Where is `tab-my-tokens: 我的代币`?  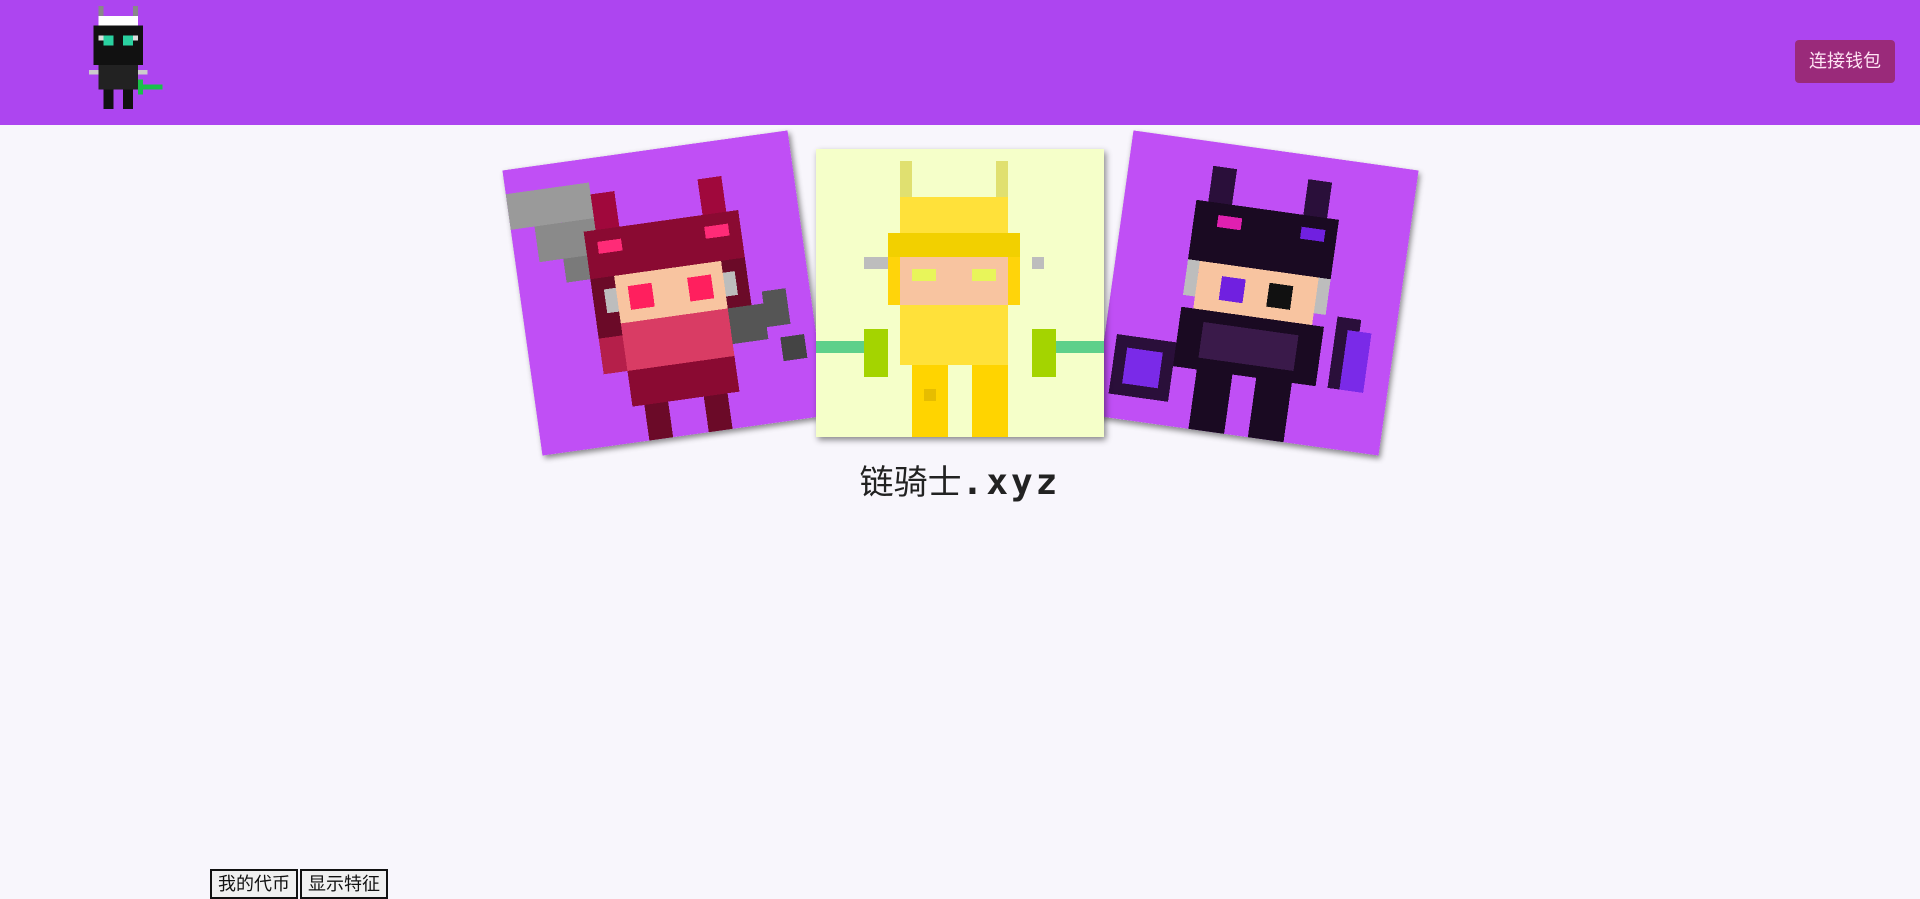 tab-my-tokens: 我的代币 is located at coordinates (254, 884).